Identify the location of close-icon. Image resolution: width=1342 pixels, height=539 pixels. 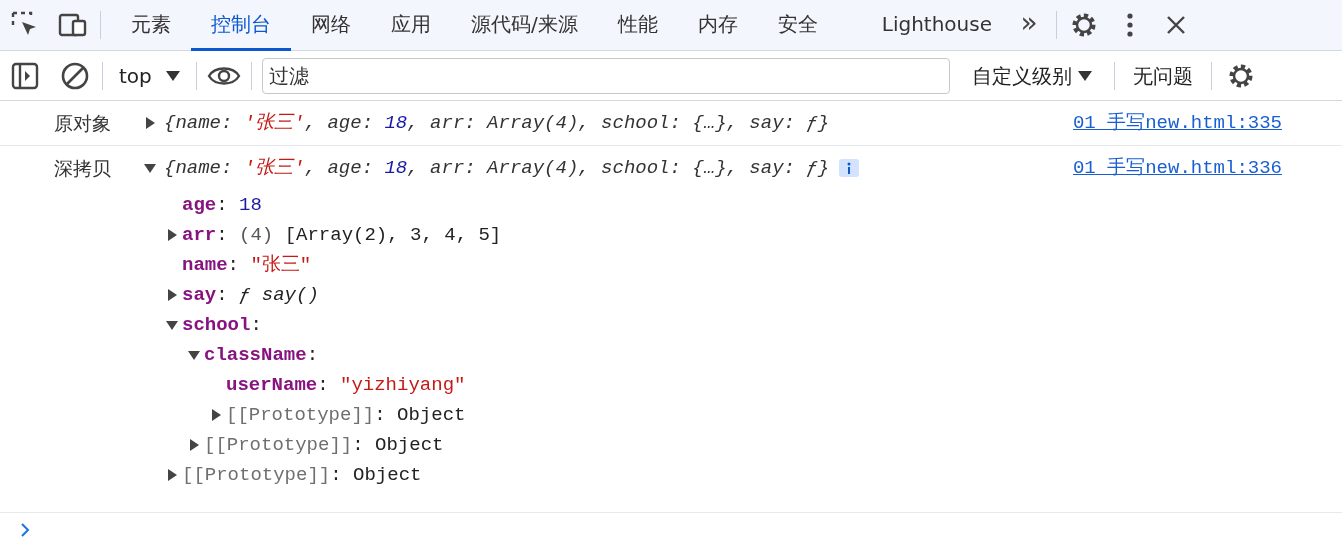
(1176, 25).